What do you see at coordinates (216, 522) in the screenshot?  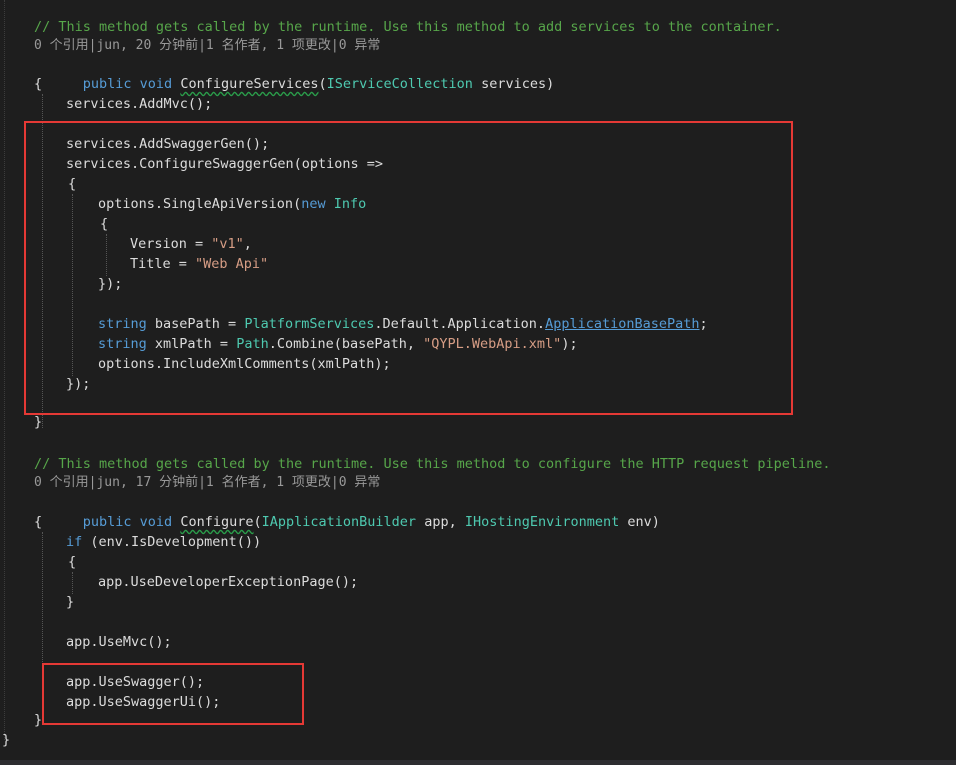 I see `method-name: Configure` at bounding box center [216, 522].